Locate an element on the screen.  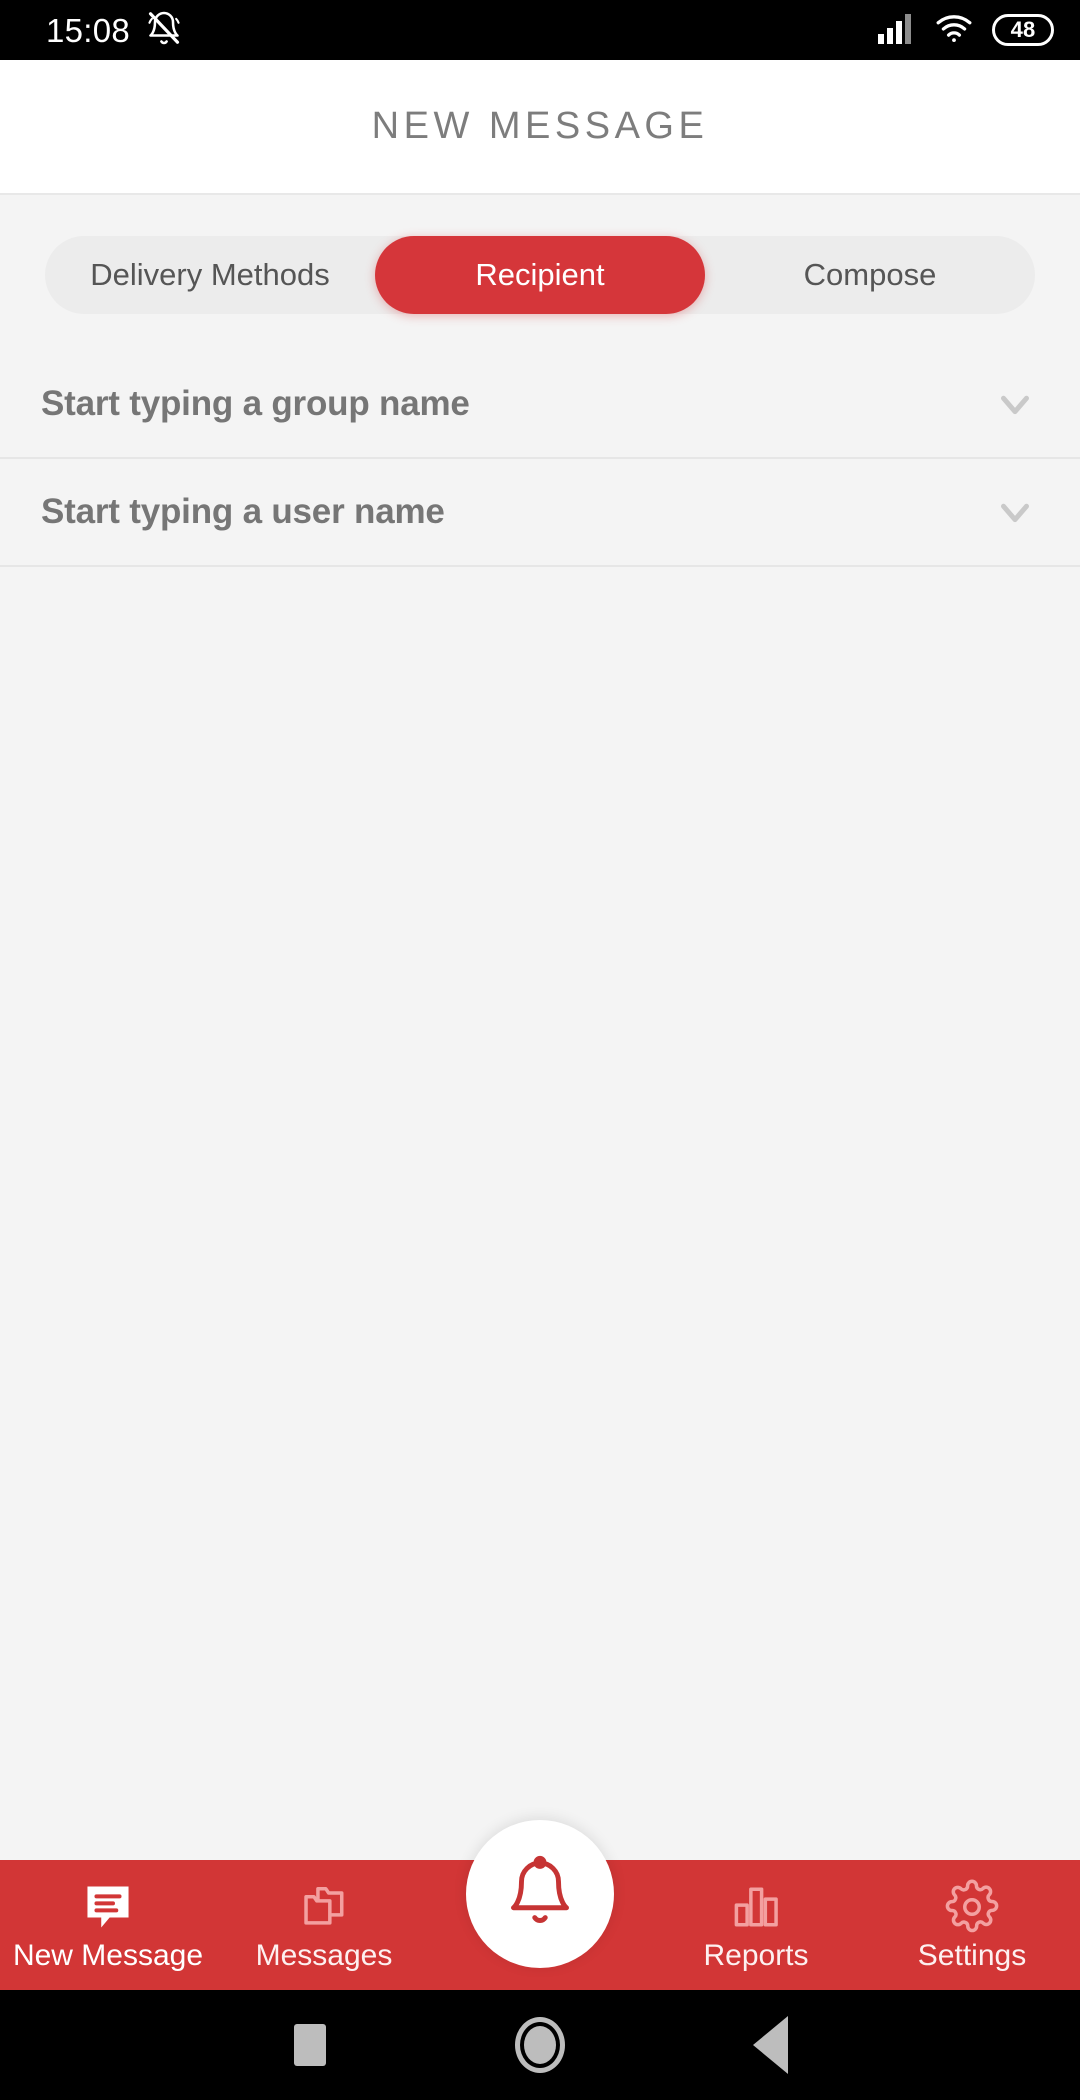
page-title: NEW MESSAGE is located at coordinates (540, 126).